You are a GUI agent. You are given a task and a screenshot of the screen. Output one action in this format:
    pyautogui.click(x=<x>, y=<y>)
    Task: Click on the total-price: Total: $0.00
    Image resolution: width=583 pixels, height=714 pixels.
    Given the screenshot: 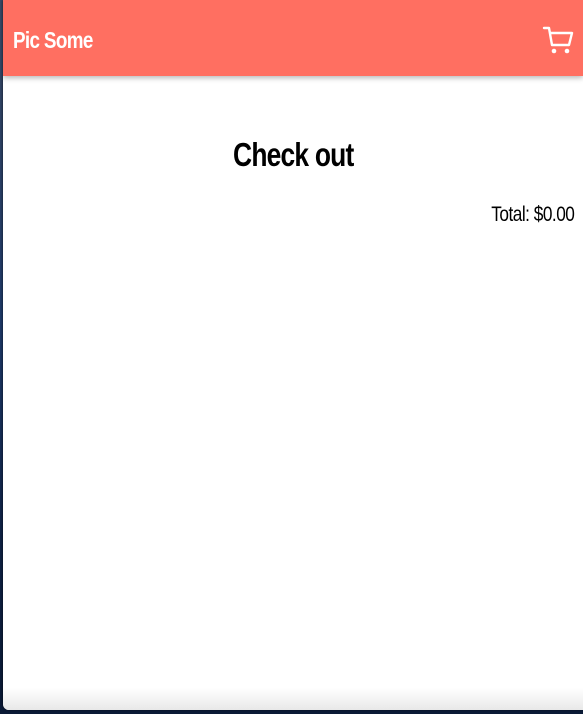 What is the action you would take?
    pyautogui.click(x=532, y=214)
    